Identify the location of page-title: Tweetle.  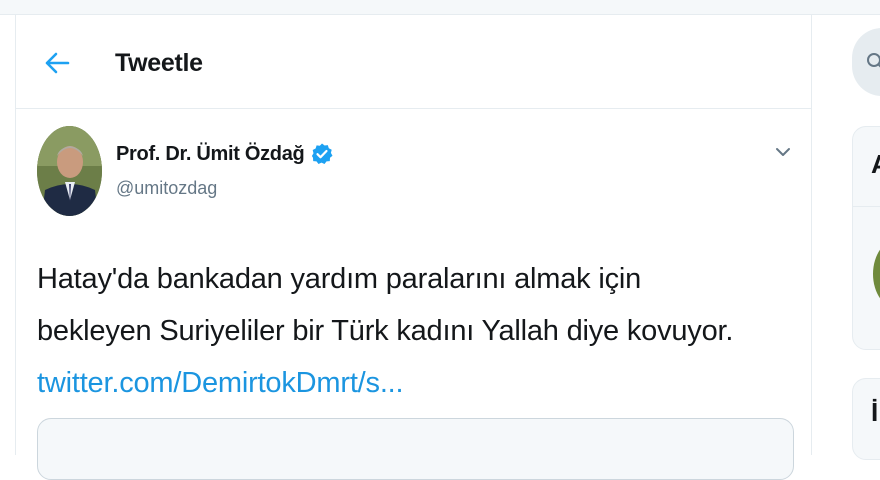
(159, 63).